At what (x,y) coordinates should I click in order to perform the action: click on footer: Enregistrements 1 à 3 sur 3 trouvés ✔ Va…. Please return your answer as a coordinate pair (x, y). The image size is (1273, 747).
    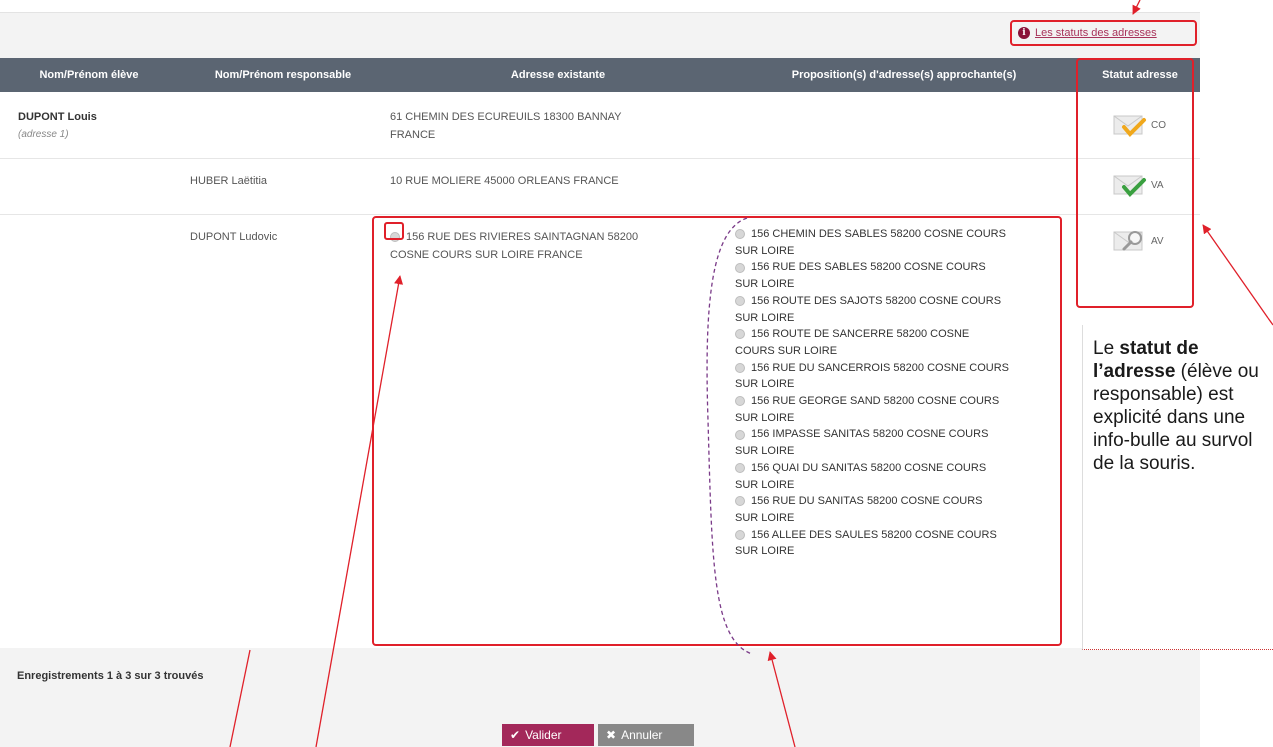
    Looking at the image, I should click on (600, 697).